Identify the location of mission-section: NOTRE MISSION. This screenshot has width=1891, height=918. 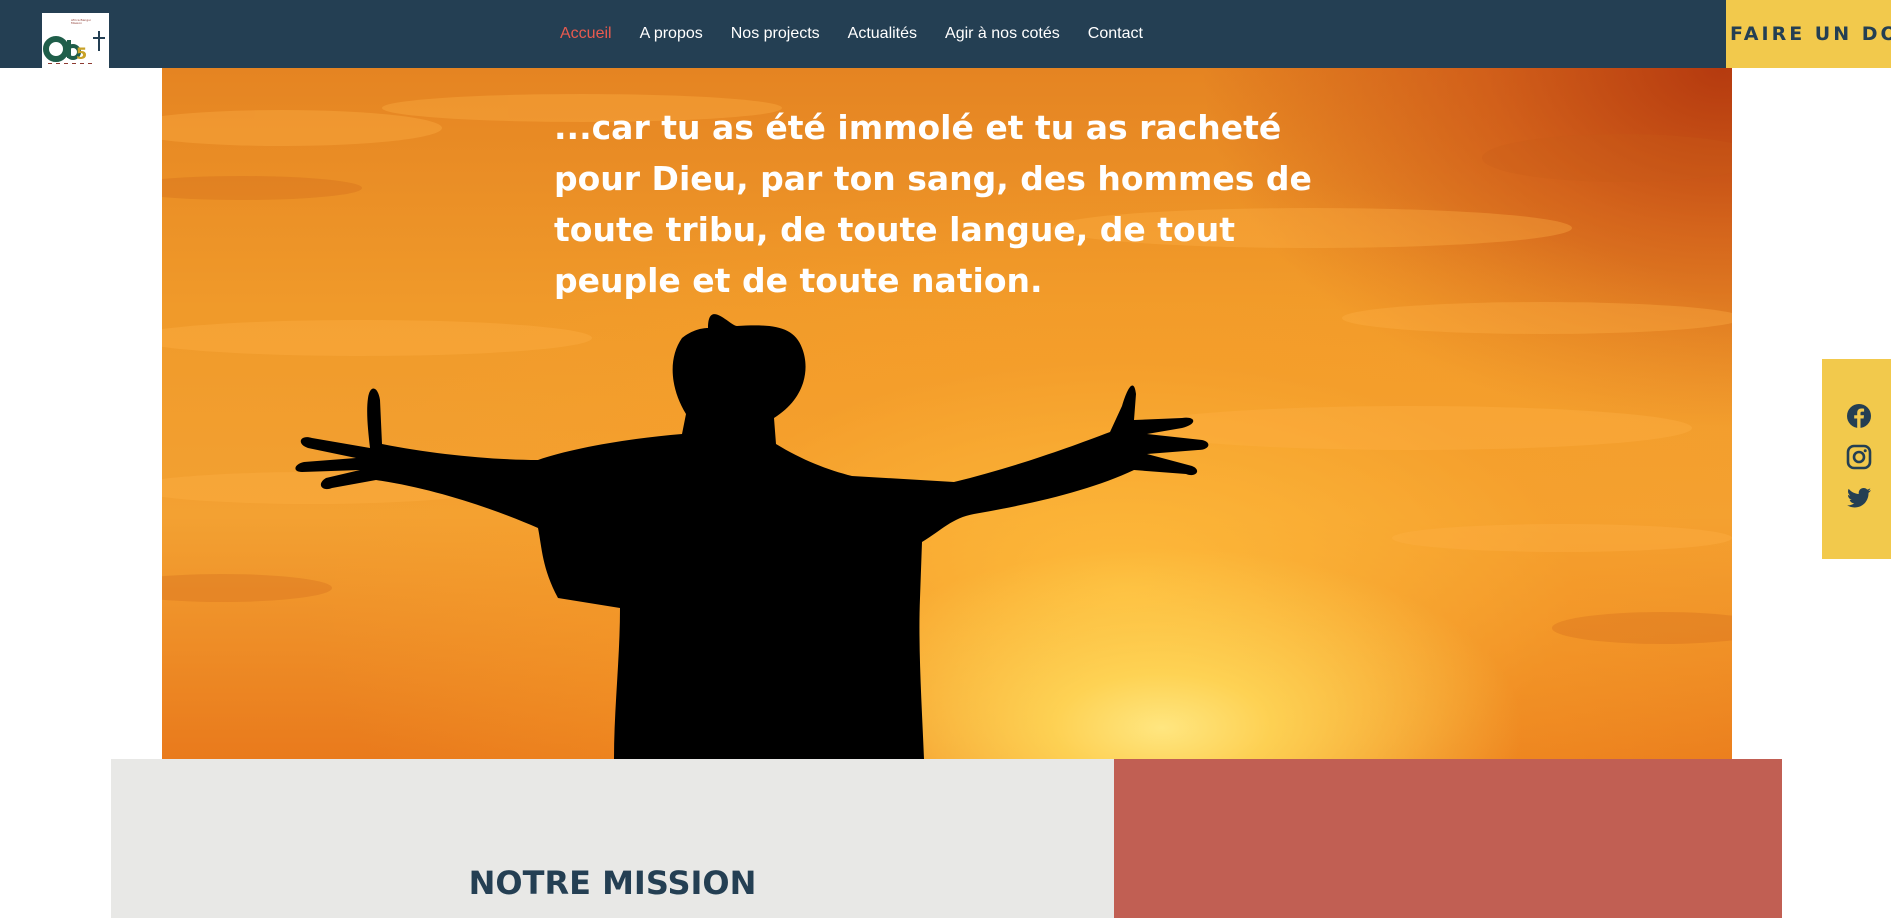
(612, 838).